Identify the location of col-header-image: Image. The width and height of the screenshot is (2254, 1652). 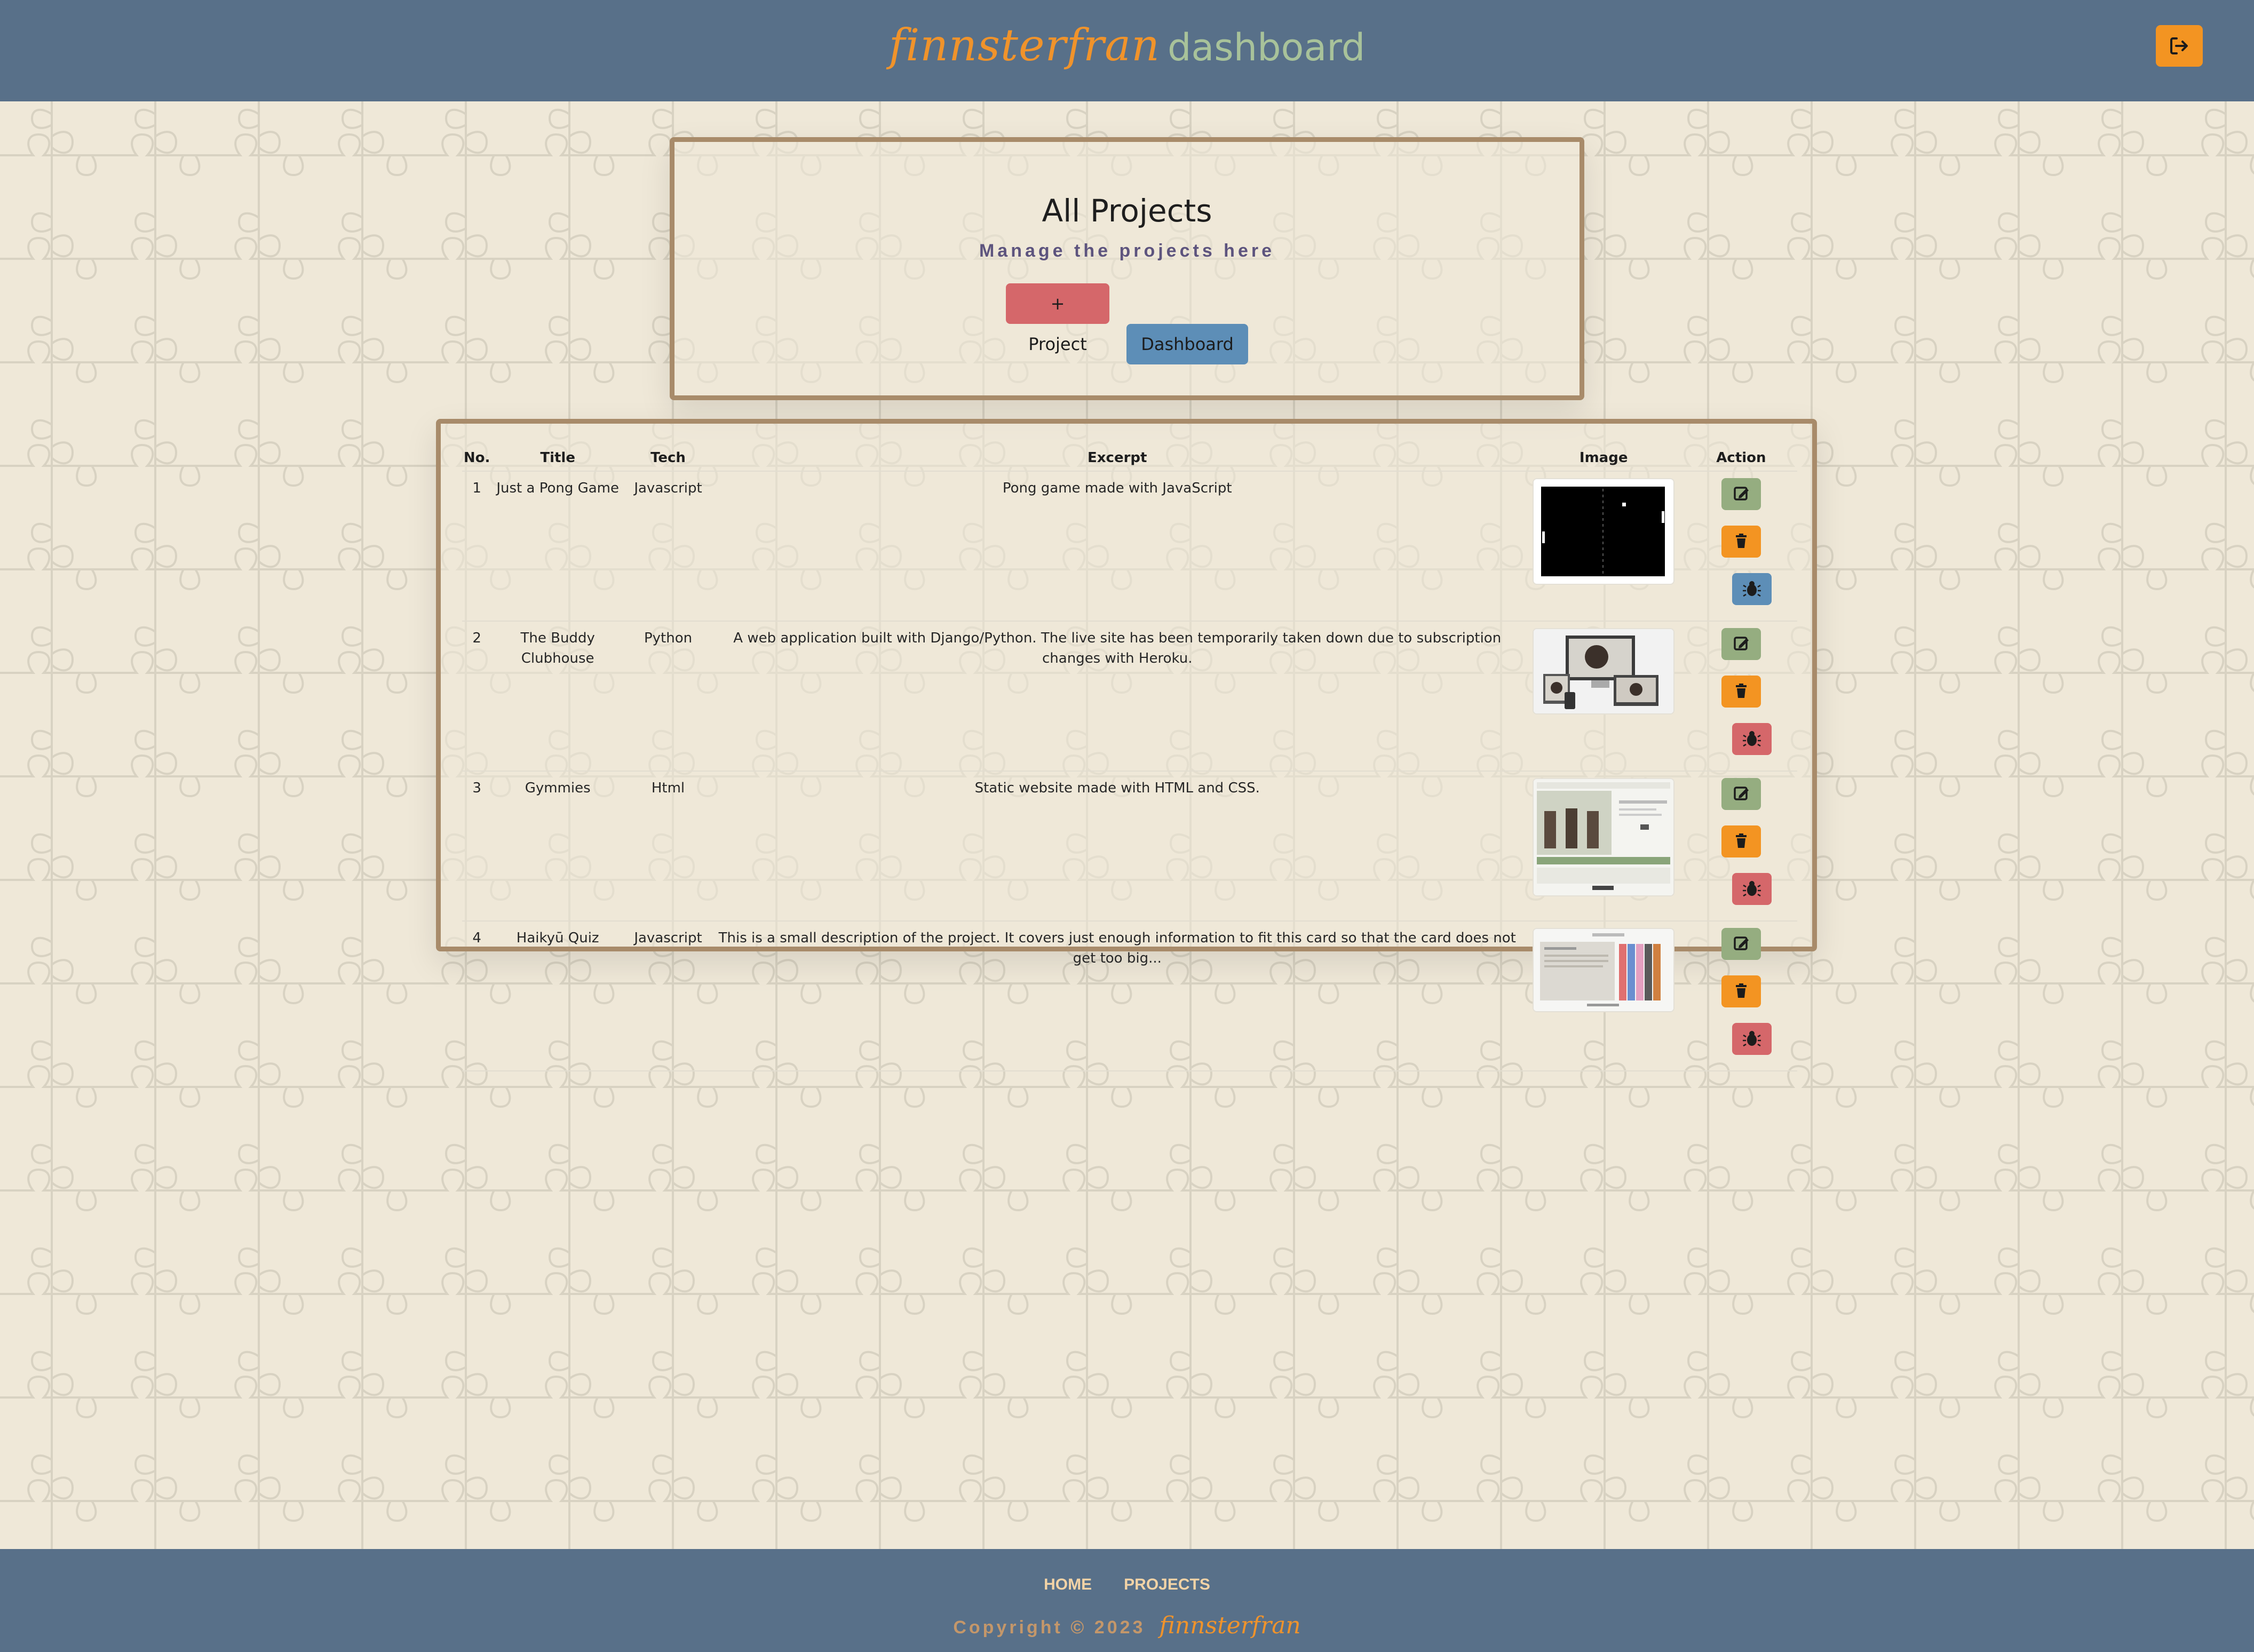
(1603, 458).